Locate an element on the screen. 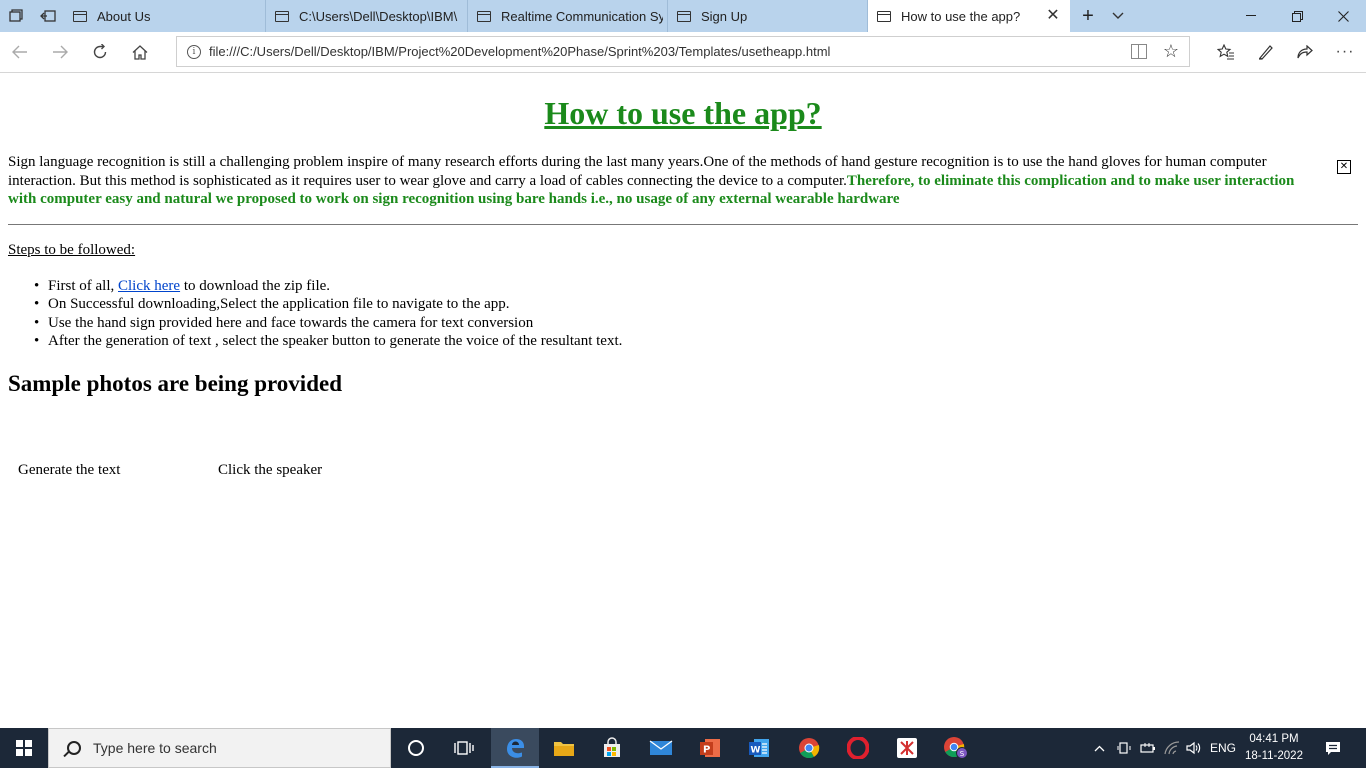  tab-label: How to use the app? is located at coordinates (961, 16).